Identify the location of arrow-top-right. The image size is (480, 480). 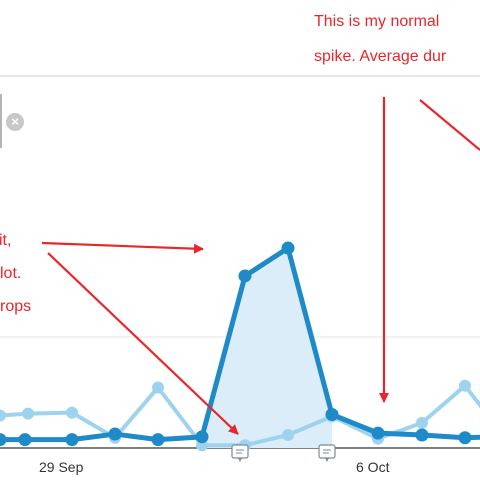
(449, 125).